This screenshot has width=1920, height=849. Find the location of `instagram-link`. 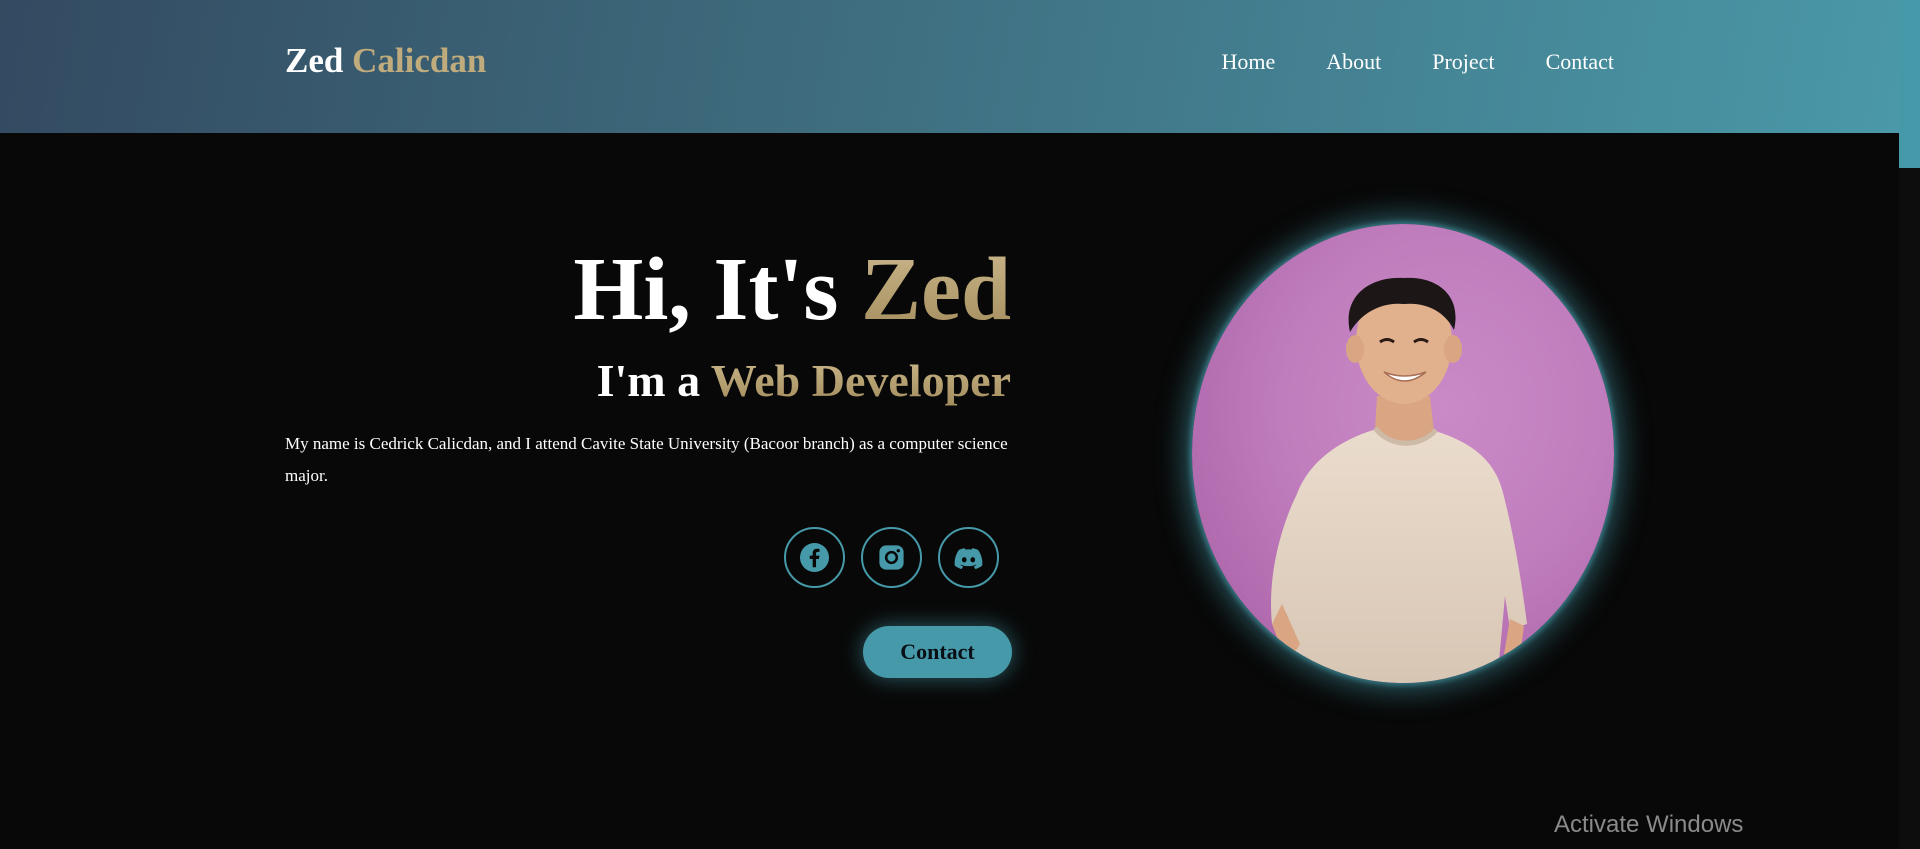

instagram-link is located at coordinates (891, 557).